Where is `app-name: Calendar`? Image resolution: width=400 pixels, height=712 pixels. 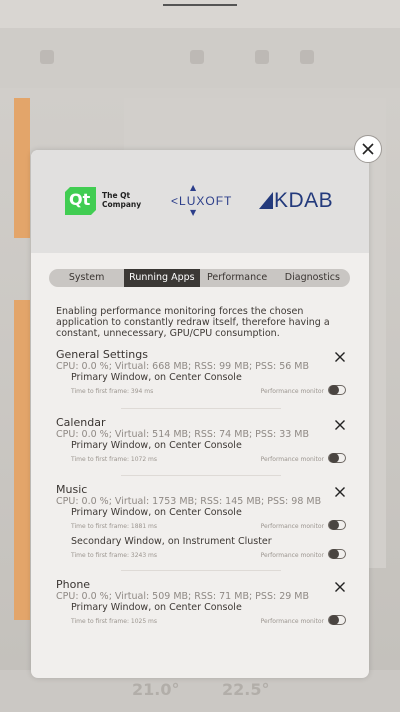 app-name: Calendar is located at coordinates (81, 422).